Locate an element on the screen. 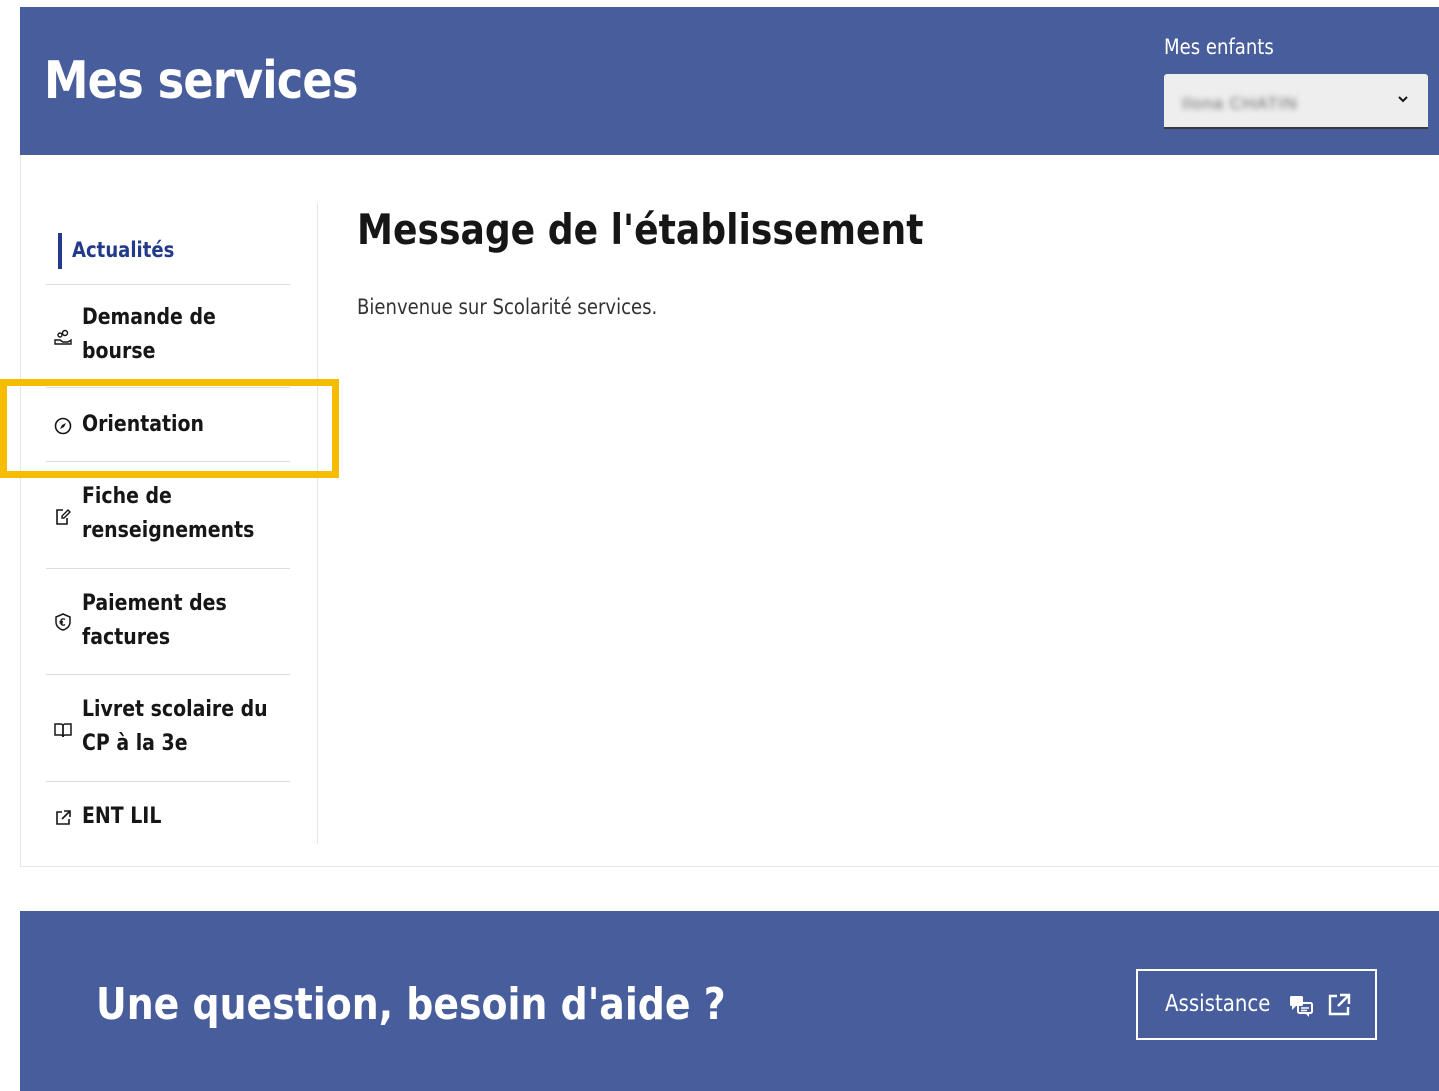 This screenshot has height=1091, width=1439. content-message: Bienvenue sur Scolarité services. is located at coordinates (507, 307).